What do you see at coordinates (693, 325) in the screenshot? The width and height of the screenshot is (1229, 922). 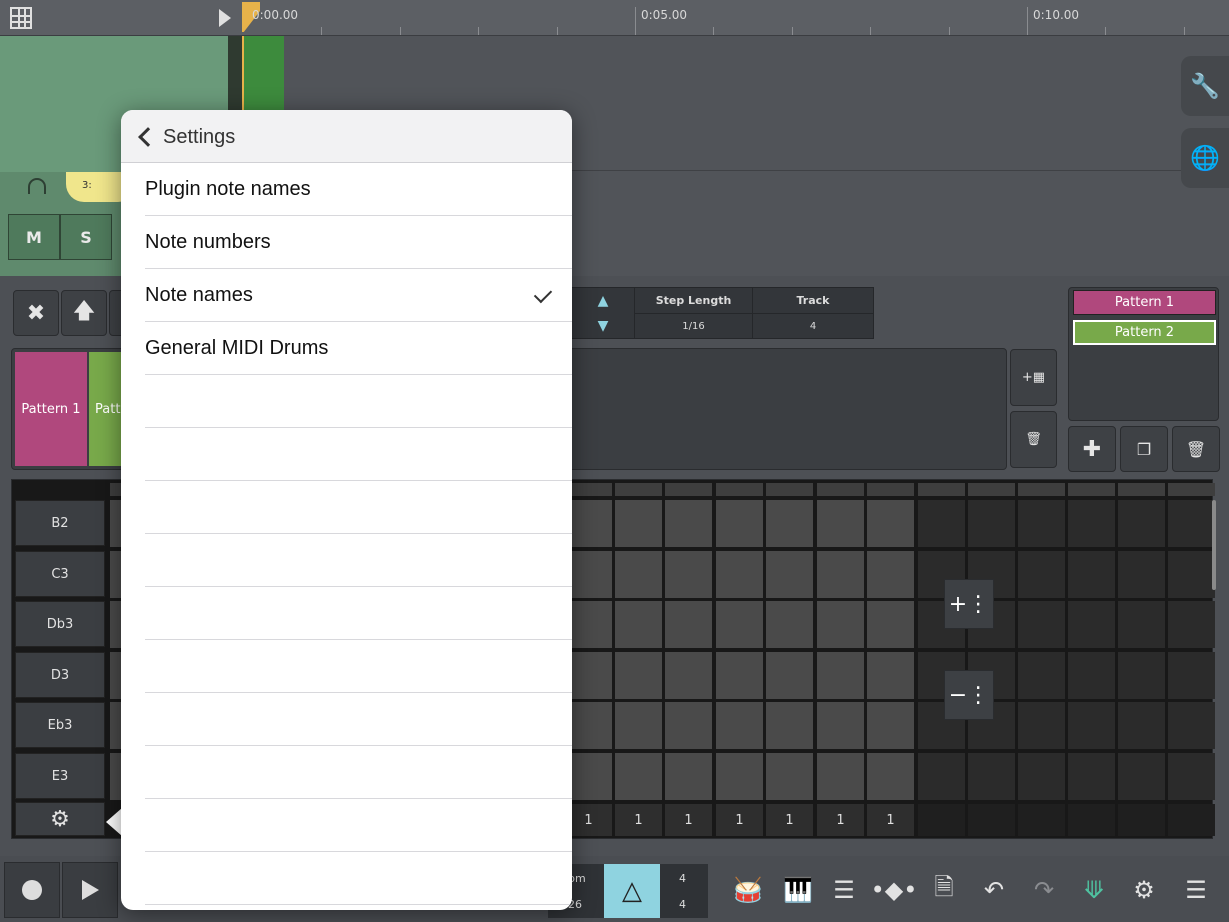 I see `step-length-value: 1/16` at bounding box center [693, 325].